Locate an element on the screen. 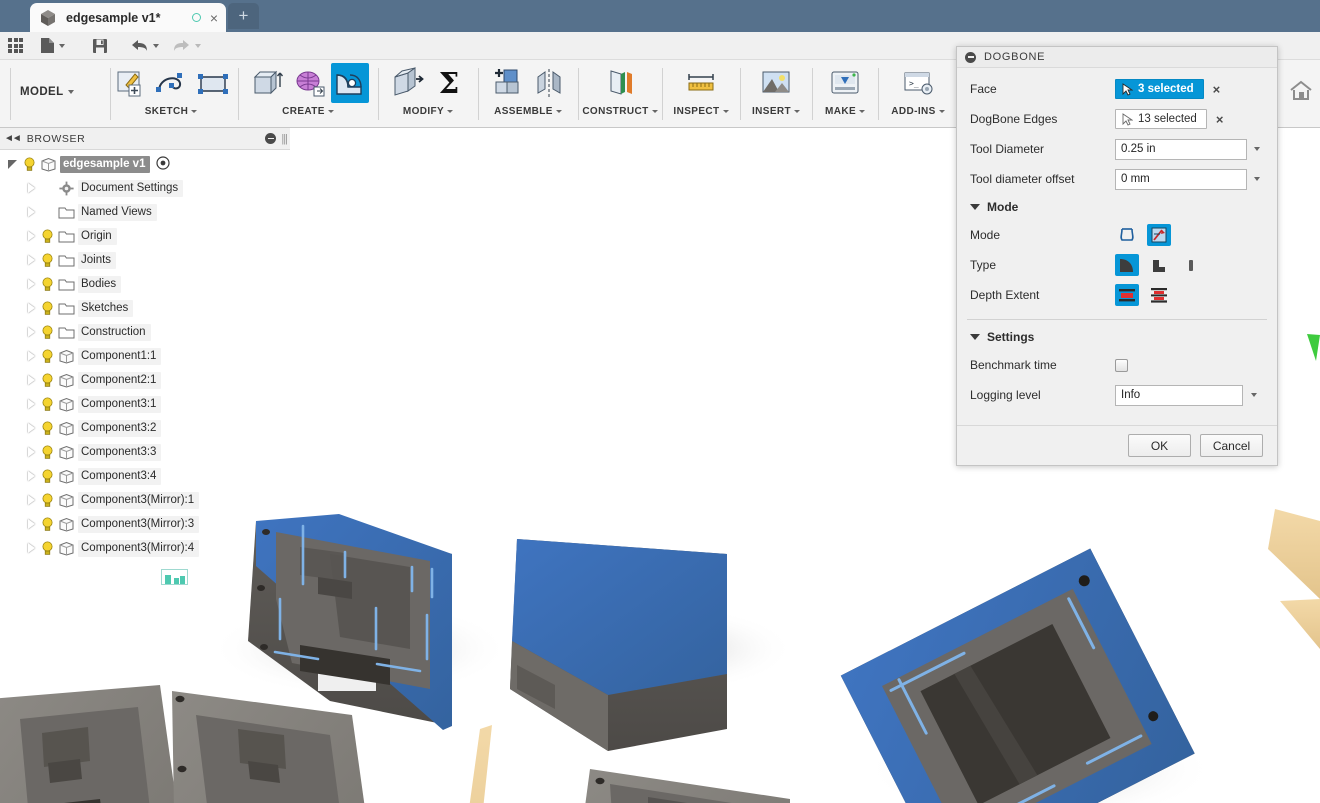 This screenshot has width=1320, height=803. panel-addins-label: ADD-INS is located at coordinates (918, 111).